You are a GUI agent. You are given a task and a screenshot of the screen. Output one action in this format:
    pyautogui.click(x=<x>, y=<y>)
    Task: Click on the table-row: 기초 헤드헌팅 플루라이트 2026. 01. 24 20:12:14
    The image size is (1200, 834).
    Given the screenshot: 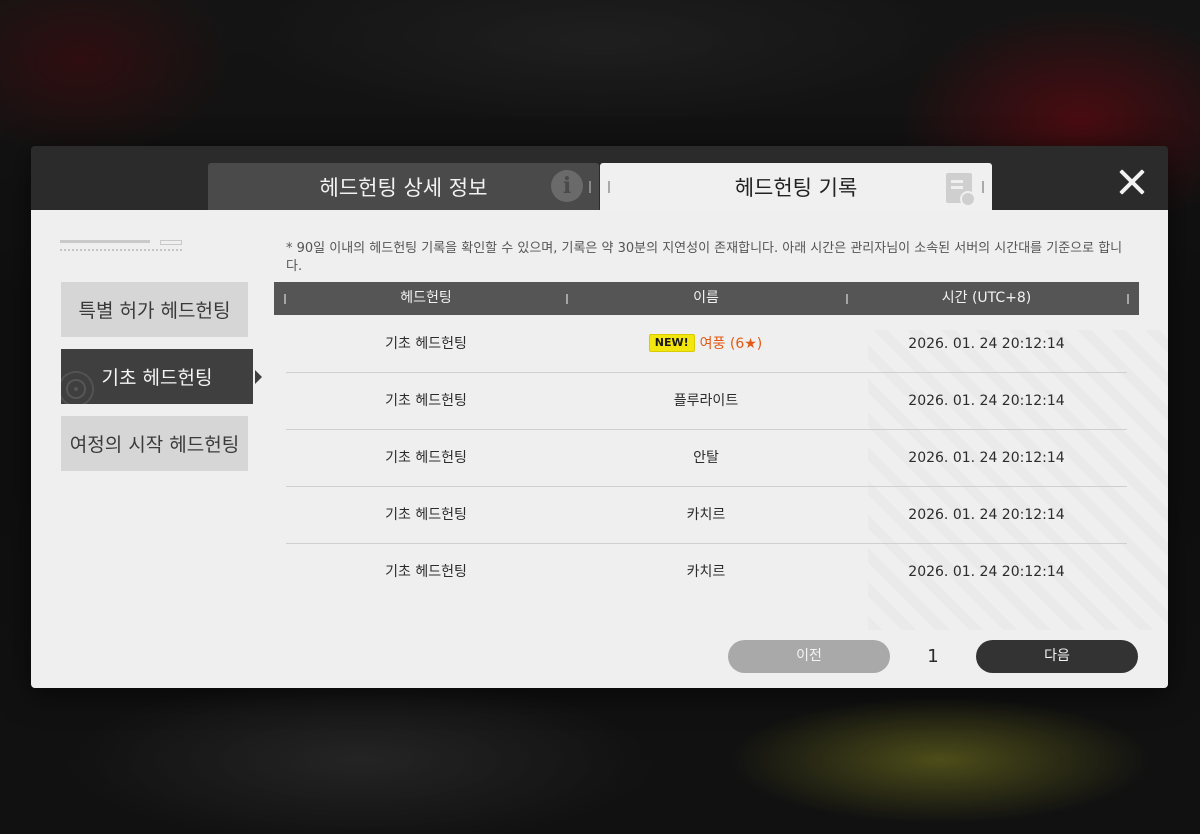 What is the action you would take?
    pyautogui.click(x=706, y=401)
    